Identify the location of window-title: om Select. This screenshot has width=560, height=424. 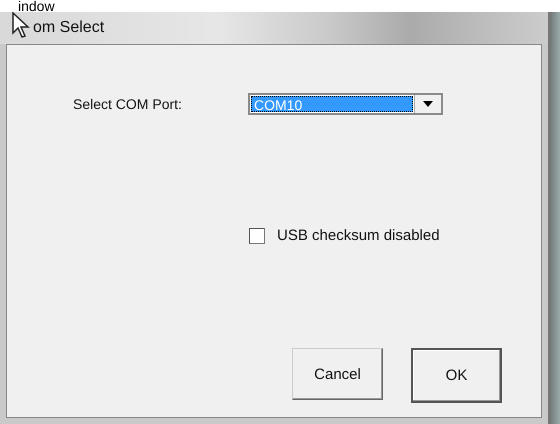
(68, 28).